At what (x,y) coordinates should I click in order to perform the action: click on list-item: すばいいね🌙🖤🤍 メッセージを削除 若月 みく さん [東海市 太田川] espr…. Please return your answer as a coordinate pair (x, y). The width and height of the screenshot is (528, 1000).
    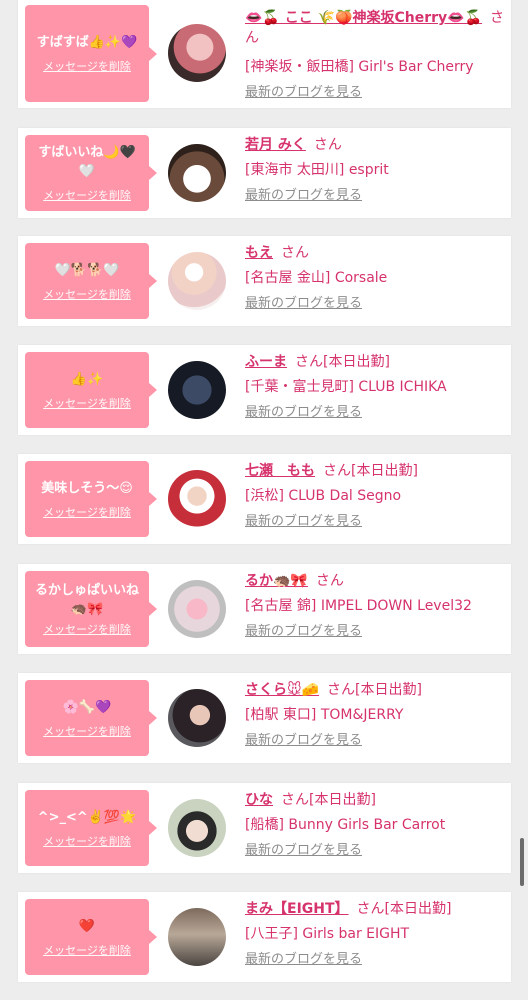
    Looking at the image, I should click on (264, 173).